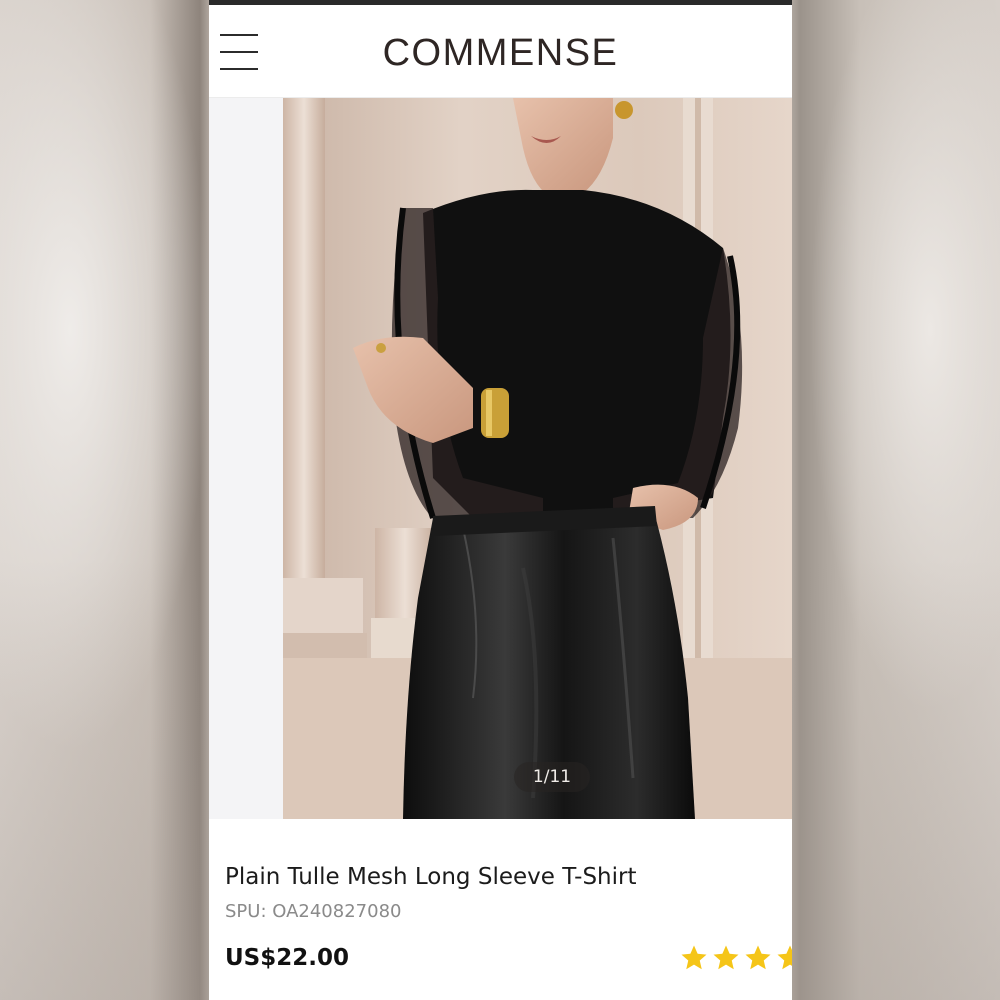 This screenshot has height=1000, width=1000. I want to click on rating-stars, so click(735, 959).